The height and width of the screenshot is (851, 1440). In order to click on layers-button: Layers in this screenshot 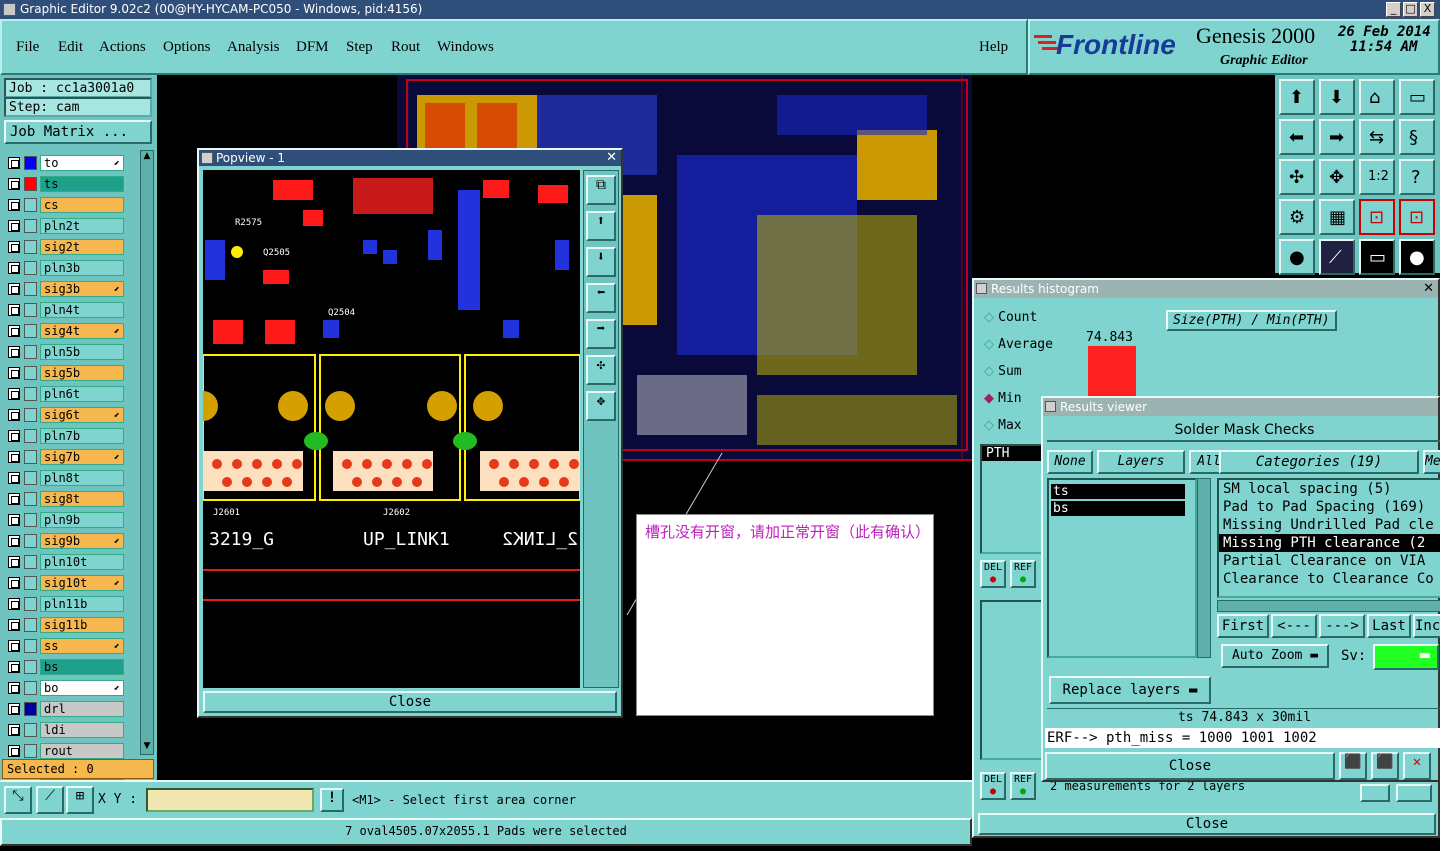, I will do `click(1141, 462)`.